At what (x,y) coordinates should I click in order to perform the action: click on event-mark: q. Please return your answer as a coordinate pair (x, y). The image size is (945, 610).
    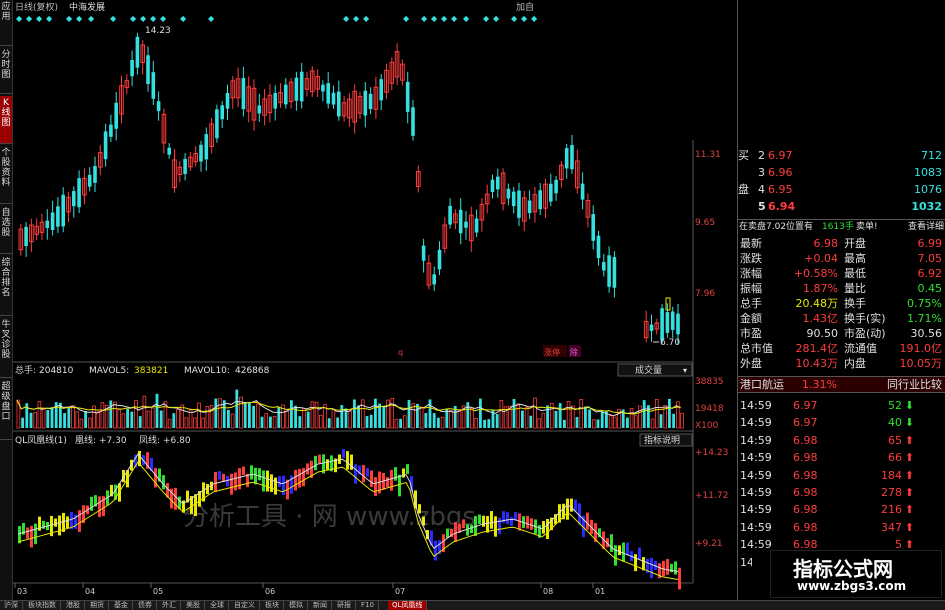
    Looking at the image, I should click on (400, 352).